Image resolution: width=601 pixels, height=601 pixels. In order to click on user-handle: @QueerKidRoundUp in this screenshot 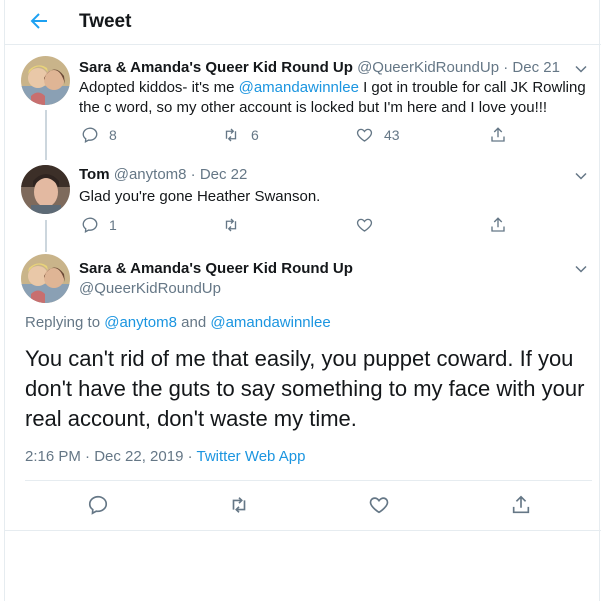, I will do `click(428, 67)`.